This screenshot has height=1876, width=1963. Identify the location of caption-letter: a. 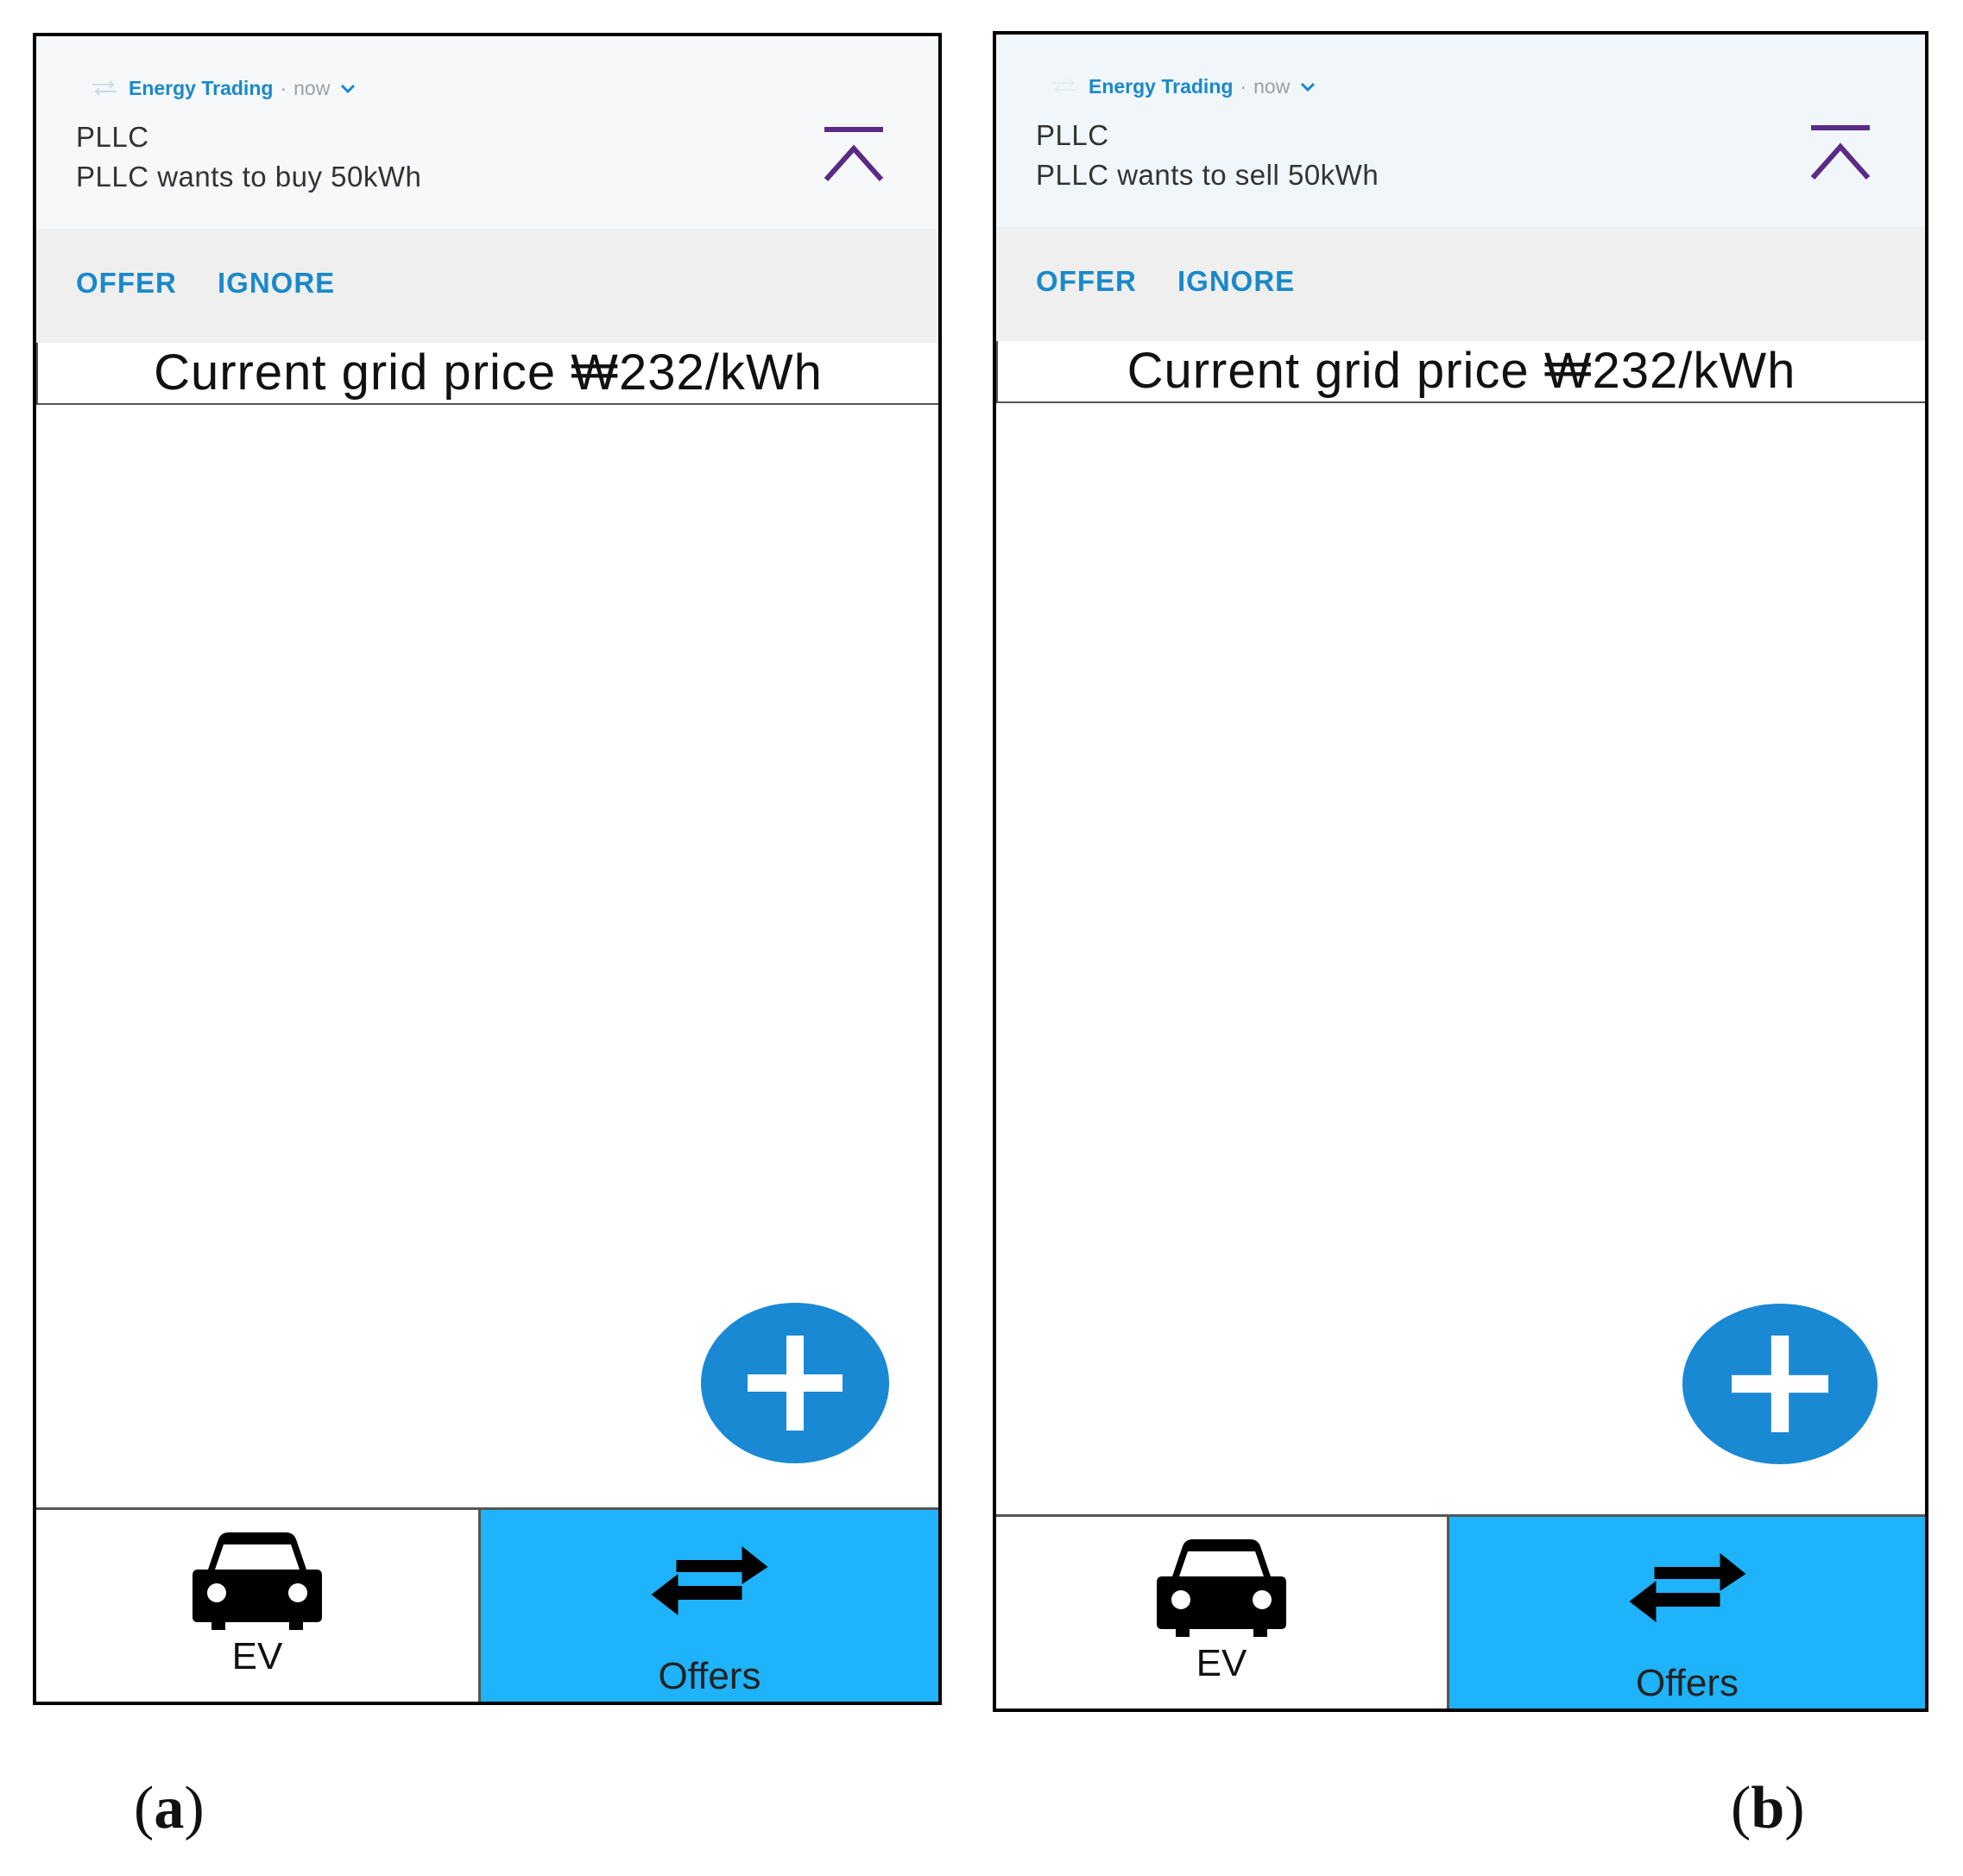
(169, 1808).